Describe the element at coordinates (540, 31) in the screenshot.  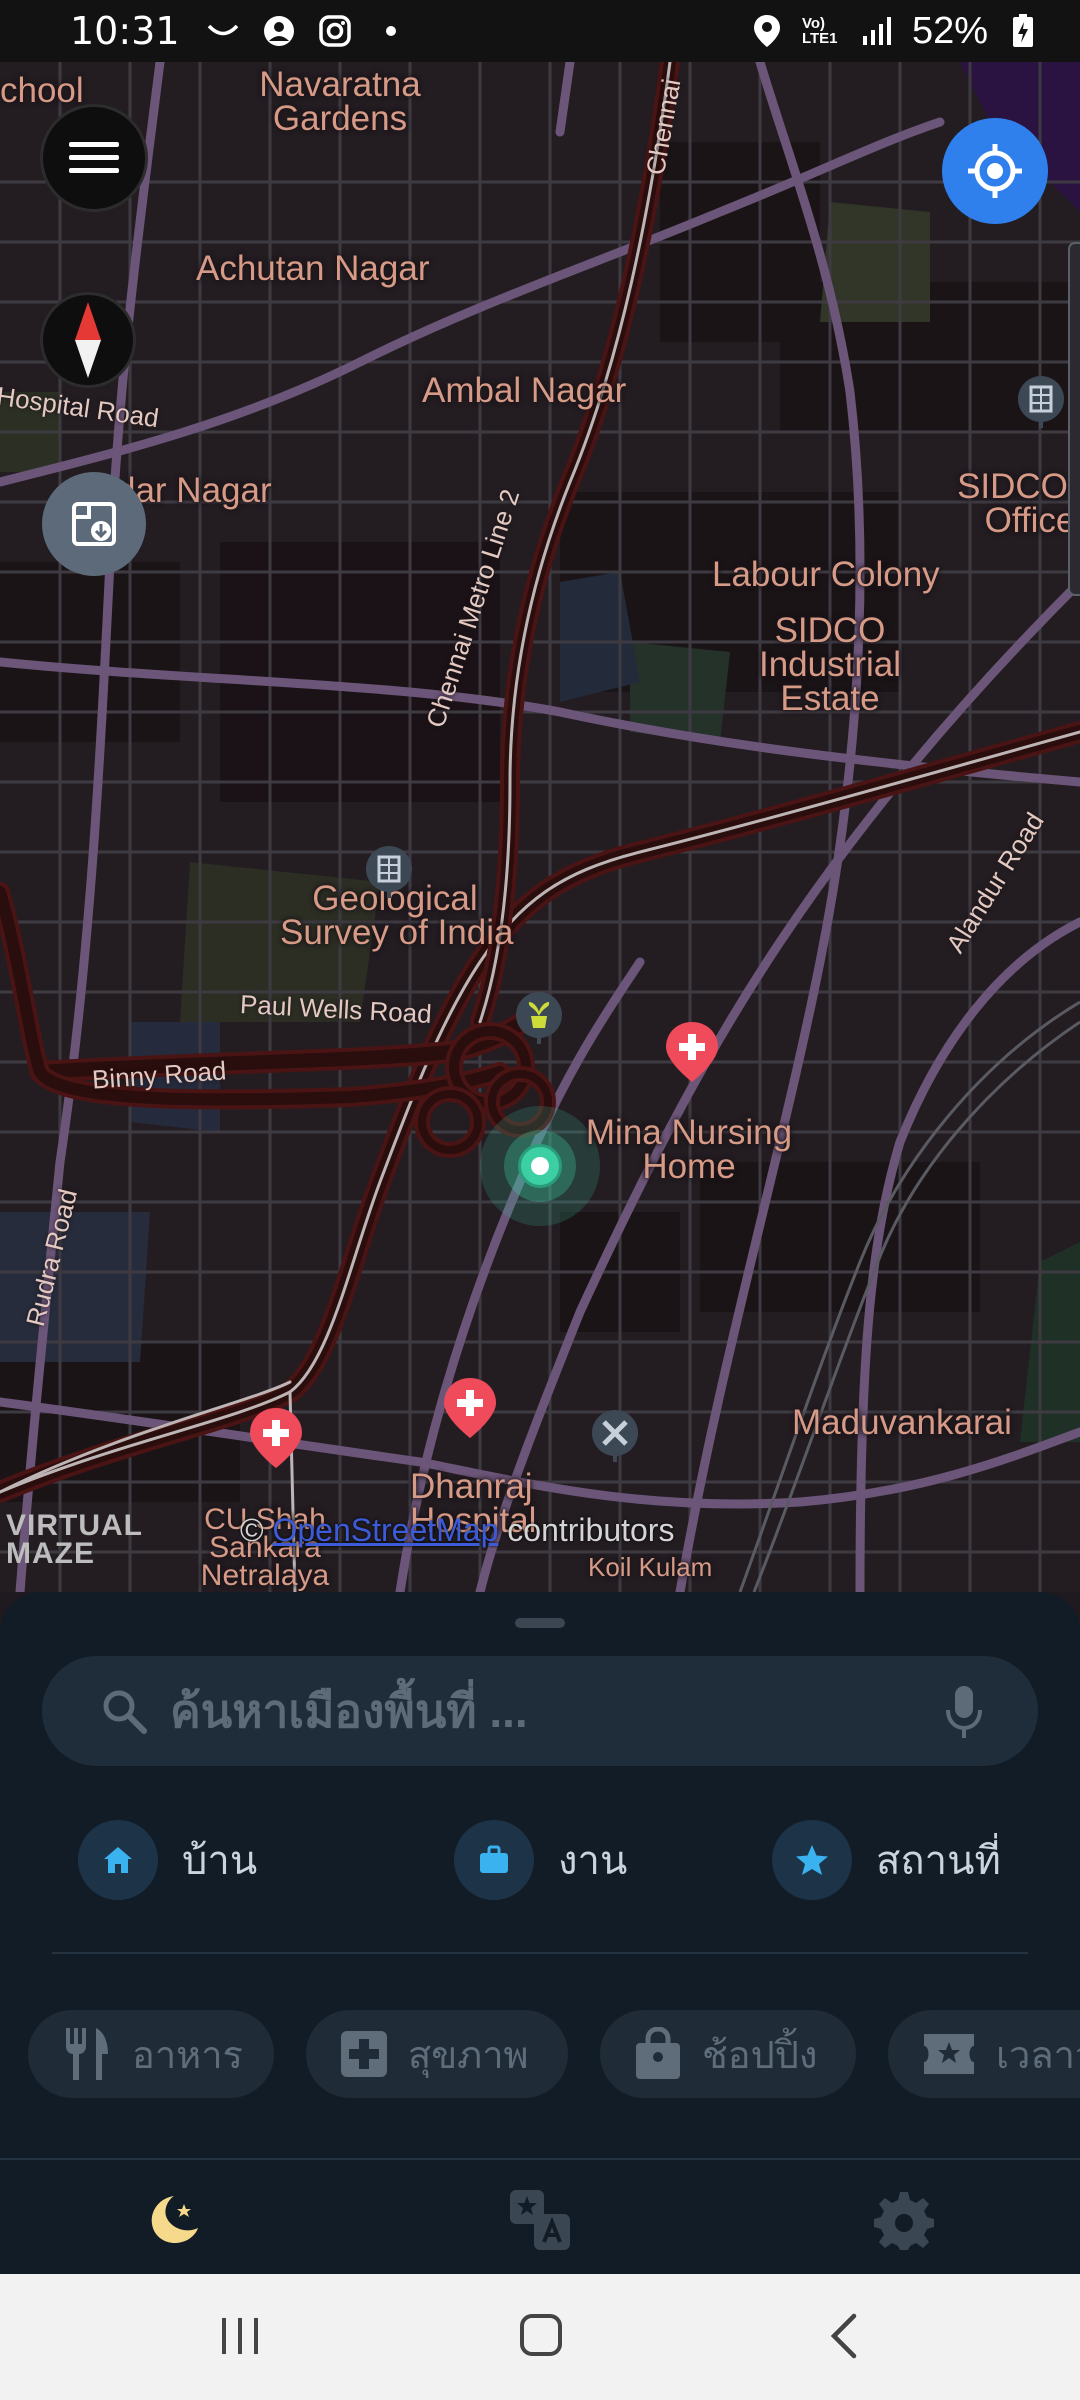
I see `status-bar: 10:31 Vo) LTE1 52%` at that location.